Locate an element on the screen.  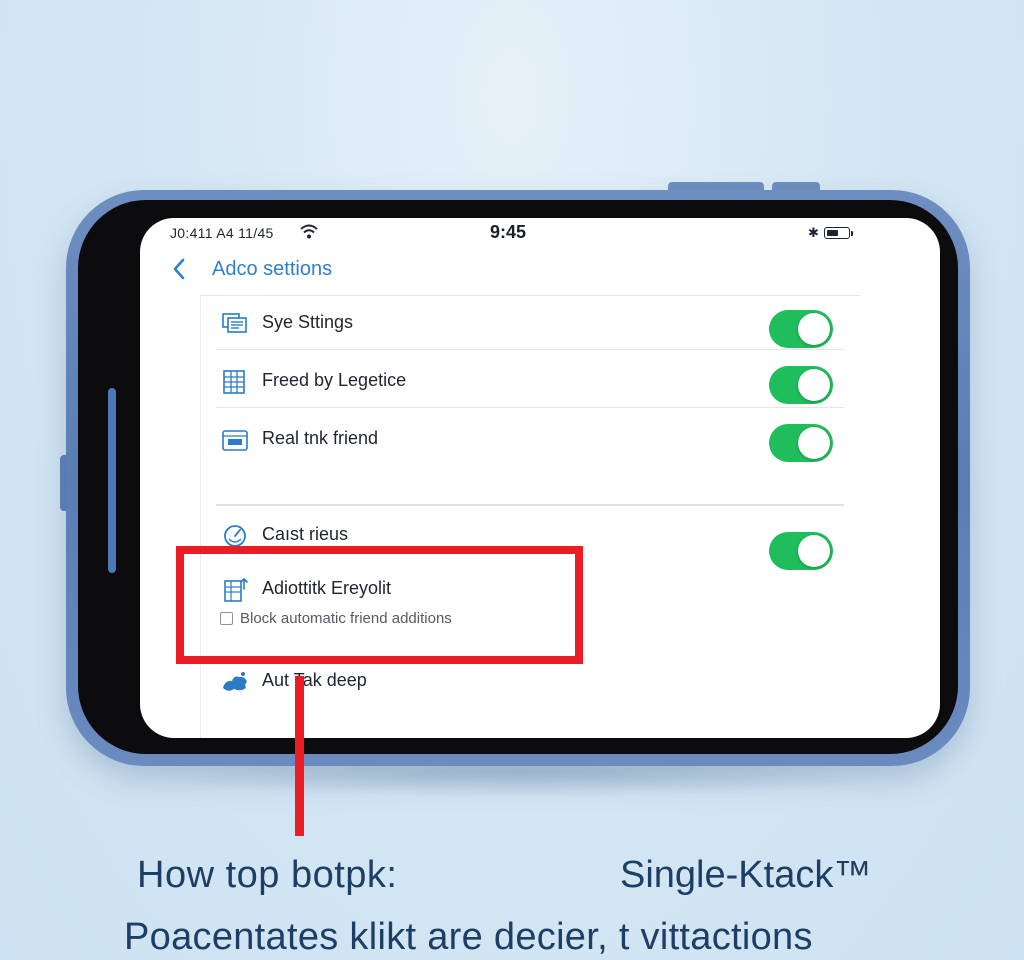
toggle-real-tnk-friend is located at coordinates (801, 443).